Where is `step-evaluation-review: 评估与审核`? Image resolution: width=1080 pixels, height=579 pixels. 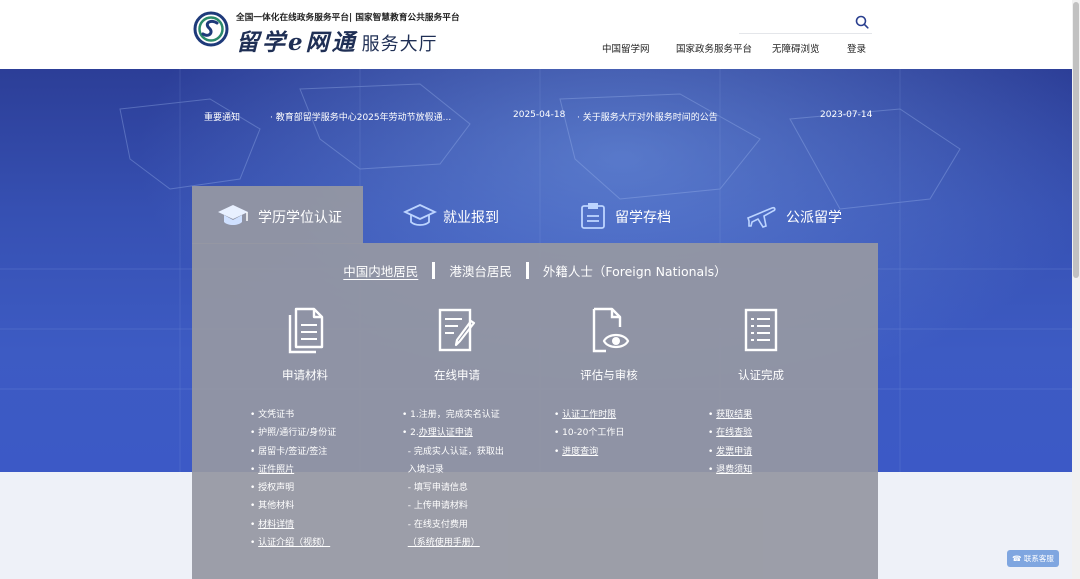
step-evaluation-review: 评估与审核 is located at coordinates (609, 344).